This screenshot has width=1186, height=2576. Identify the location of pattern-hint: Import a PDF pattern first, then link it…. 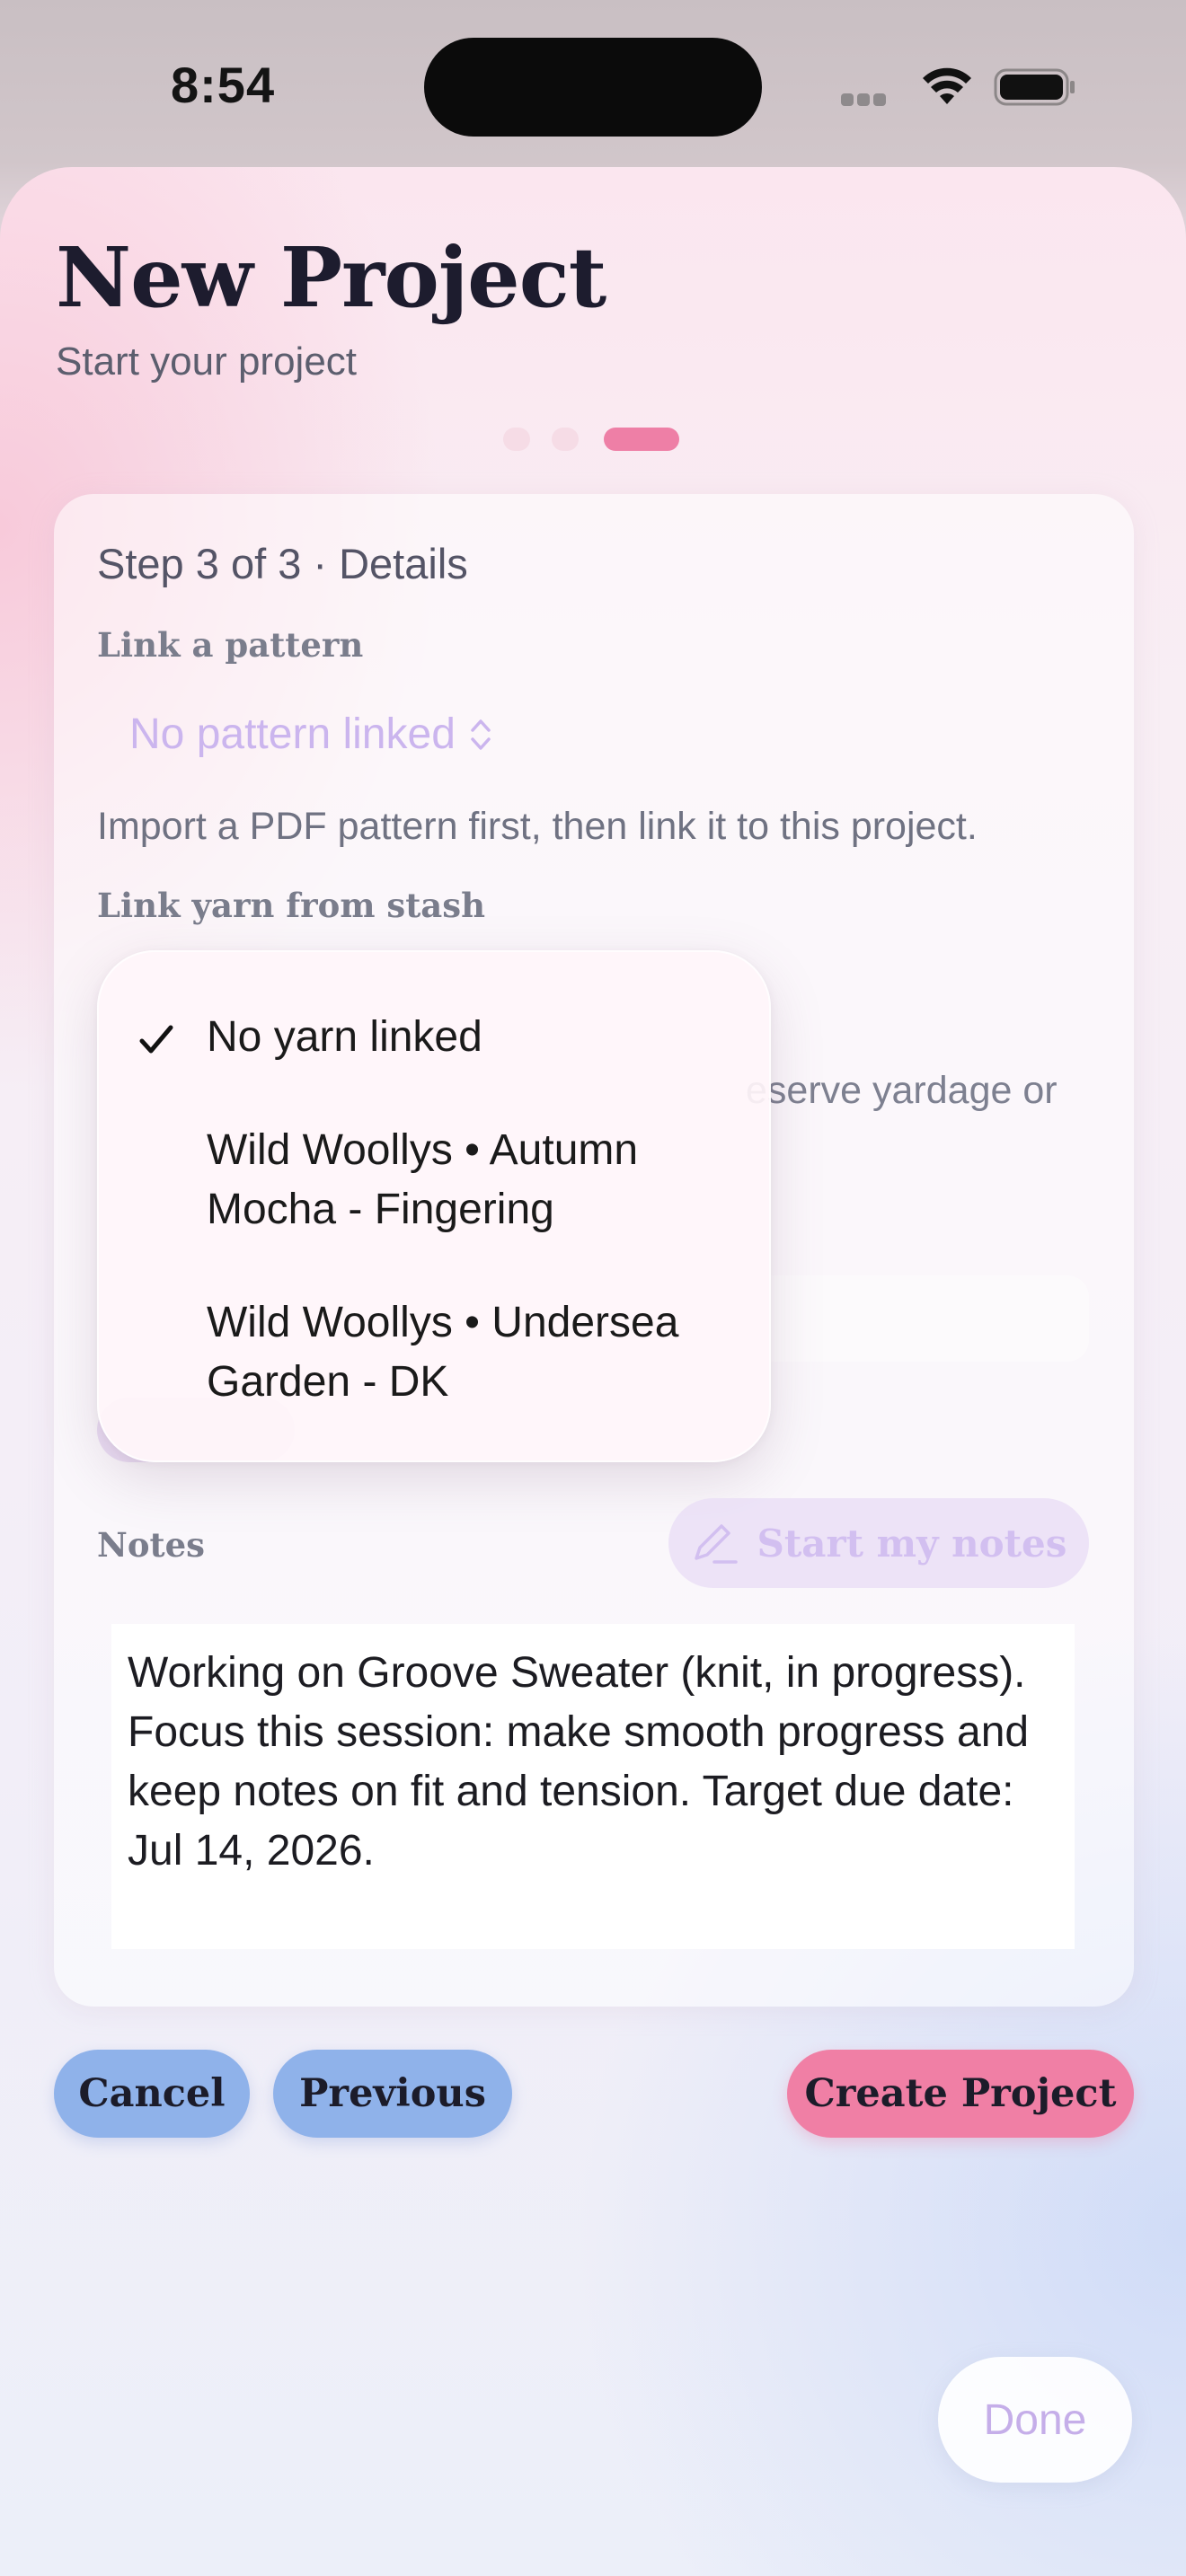
(537, 826).